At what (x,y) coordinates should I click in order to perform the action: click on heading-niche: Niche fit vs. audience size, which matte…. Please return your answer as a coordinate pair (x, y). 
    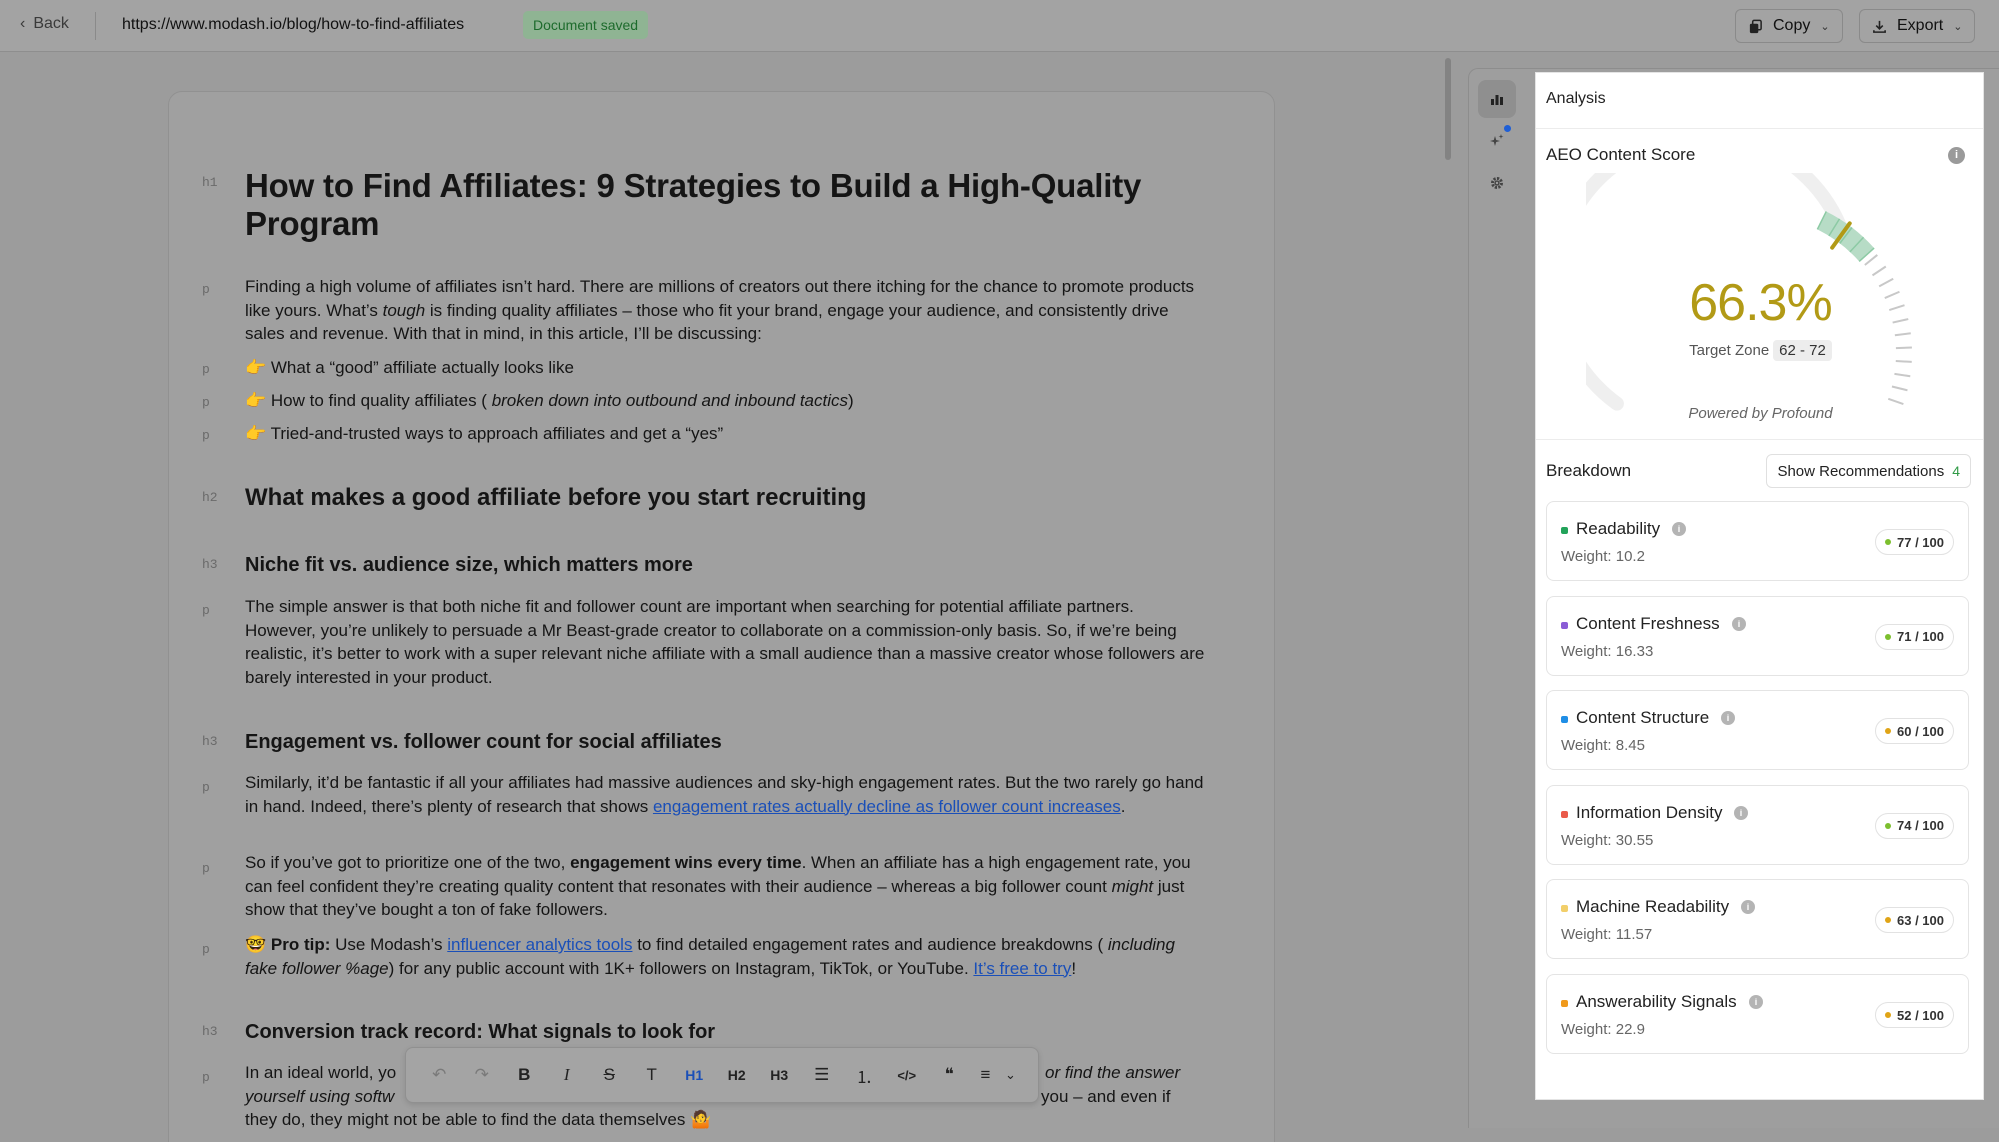
    Looking at the image, I should click on (725, 565).